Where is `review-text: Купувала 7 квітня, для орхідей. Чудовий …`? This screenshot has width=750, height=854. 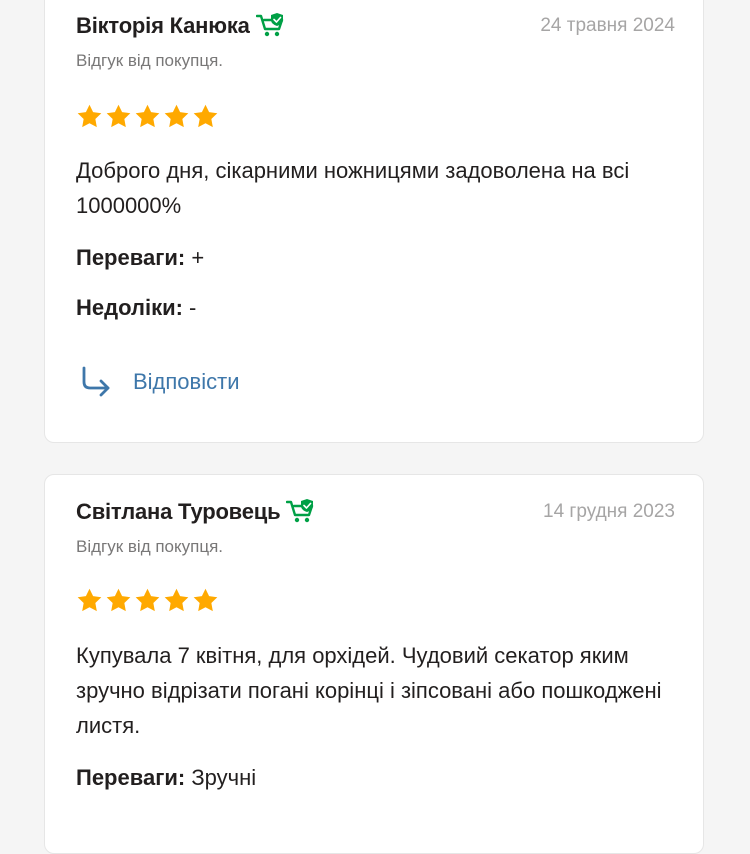
review-text: Купувала 7 квітня, для орхідей. Чудовий … is located at coordinates (369, 690).